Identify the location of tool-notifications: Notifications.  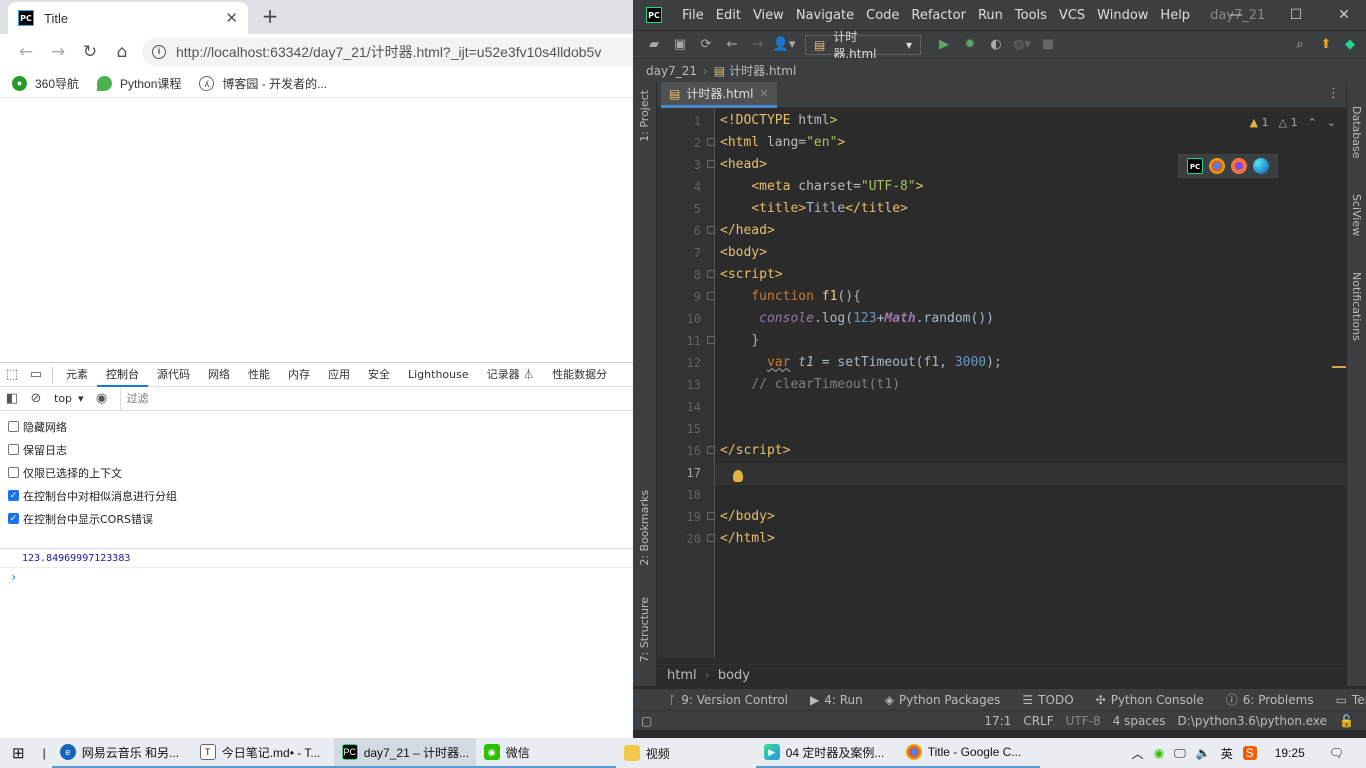
(1356, 306).